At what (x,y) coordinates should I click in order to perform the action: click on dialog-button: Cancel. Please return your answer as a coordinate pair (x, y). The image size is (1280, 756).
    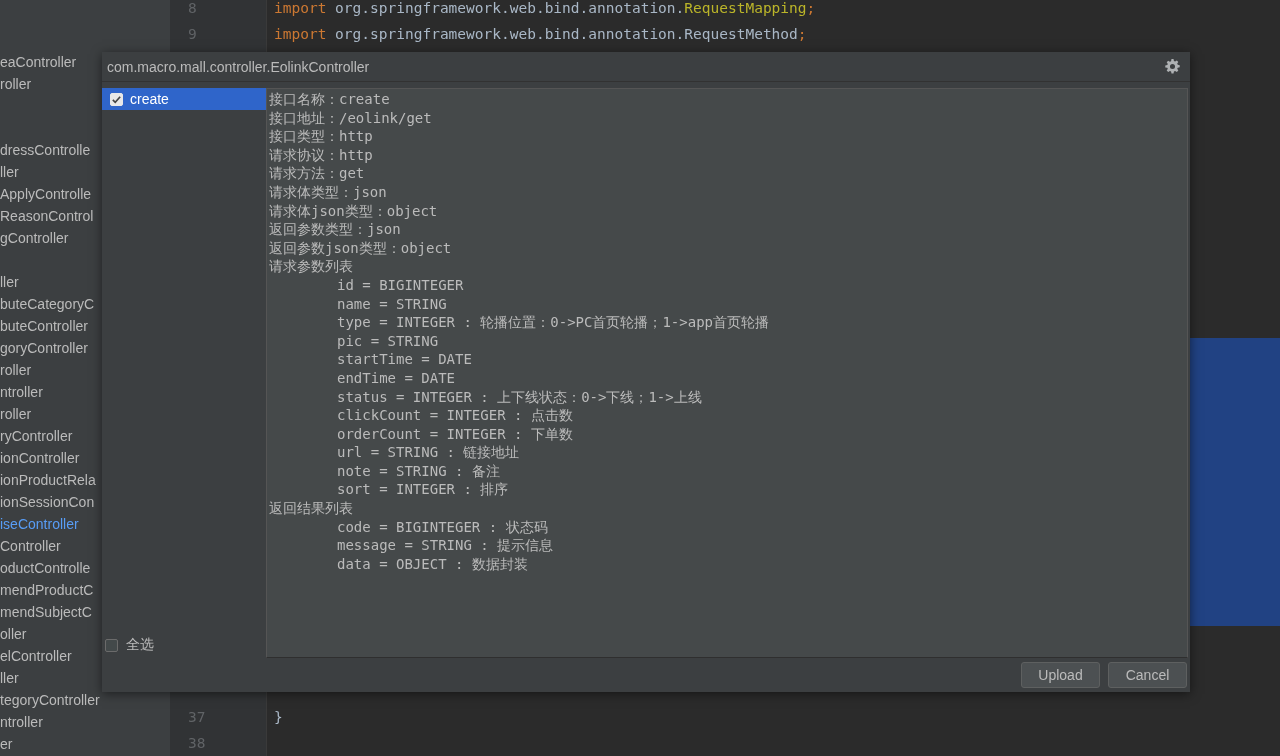
    Looking at the image, I should click on (1147, 675).